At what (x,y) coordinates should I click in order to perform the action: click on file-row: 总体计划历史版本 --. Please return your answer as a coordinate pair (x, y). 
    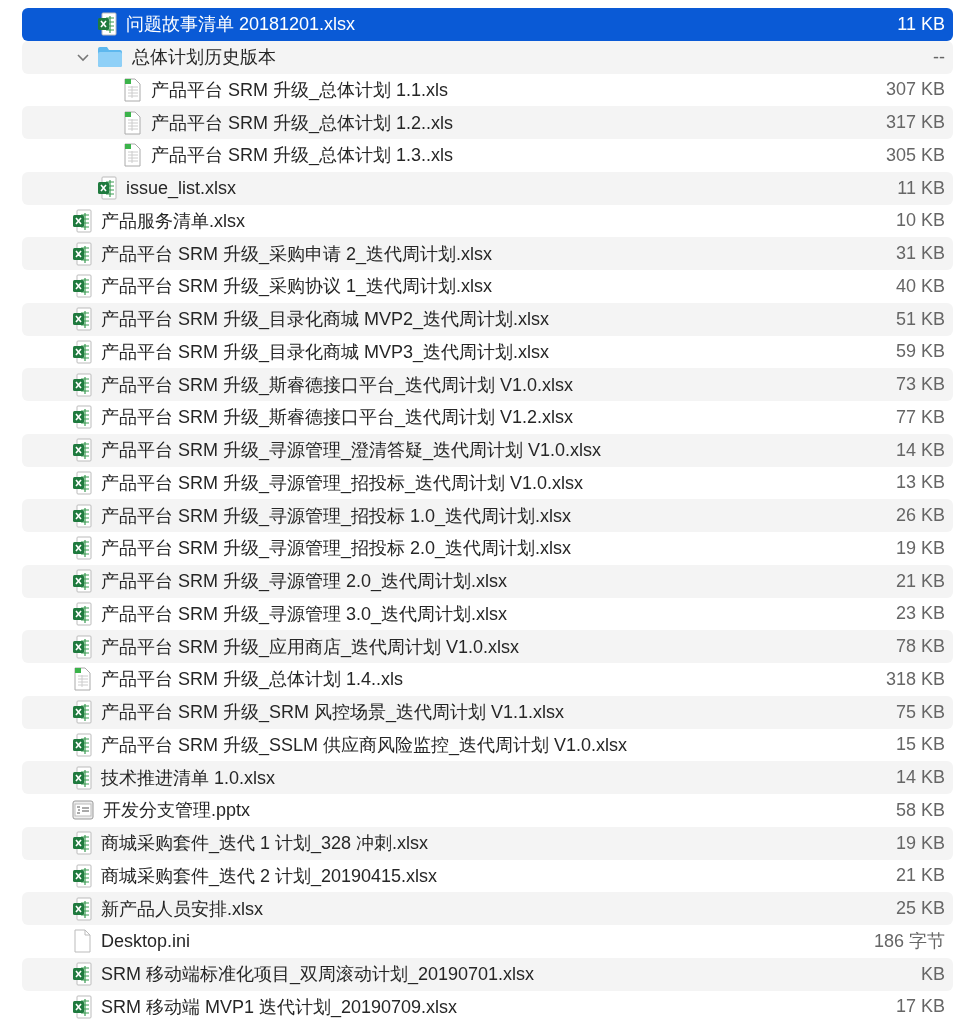
    Looking at the image, I should click on (487, 57).